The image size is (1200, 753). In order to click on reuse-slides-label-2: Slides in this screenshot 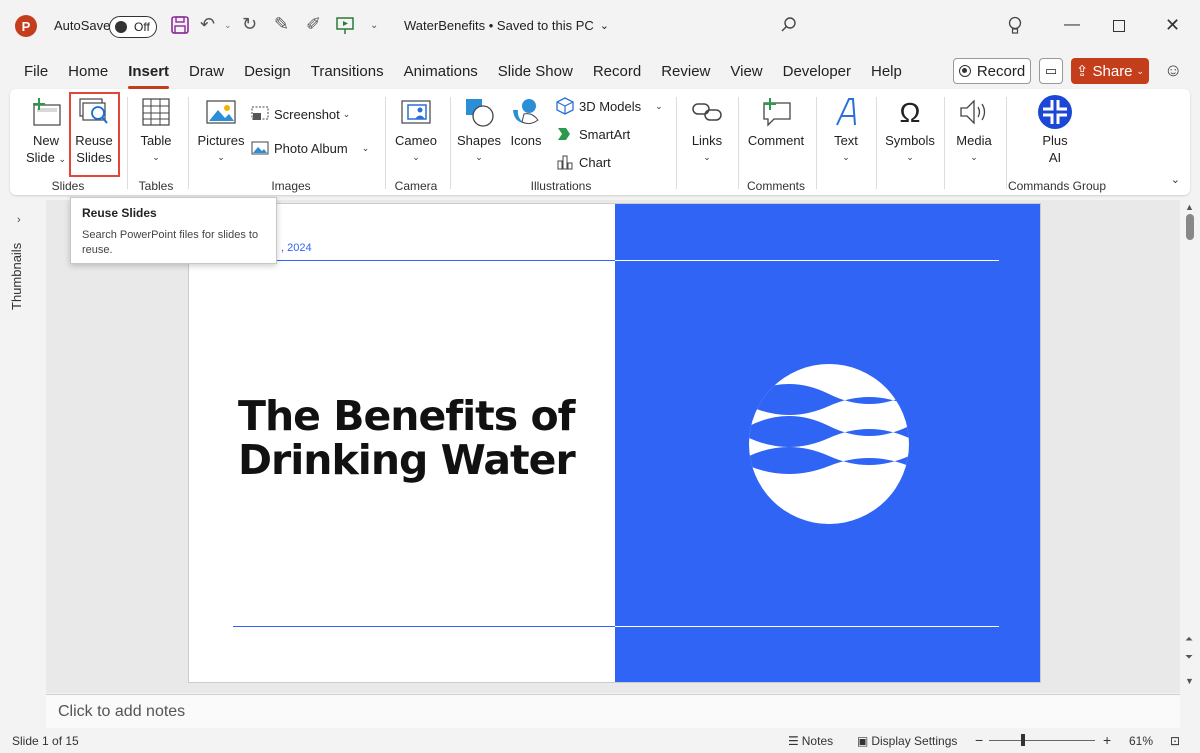, I will do `click(94, 157)`.